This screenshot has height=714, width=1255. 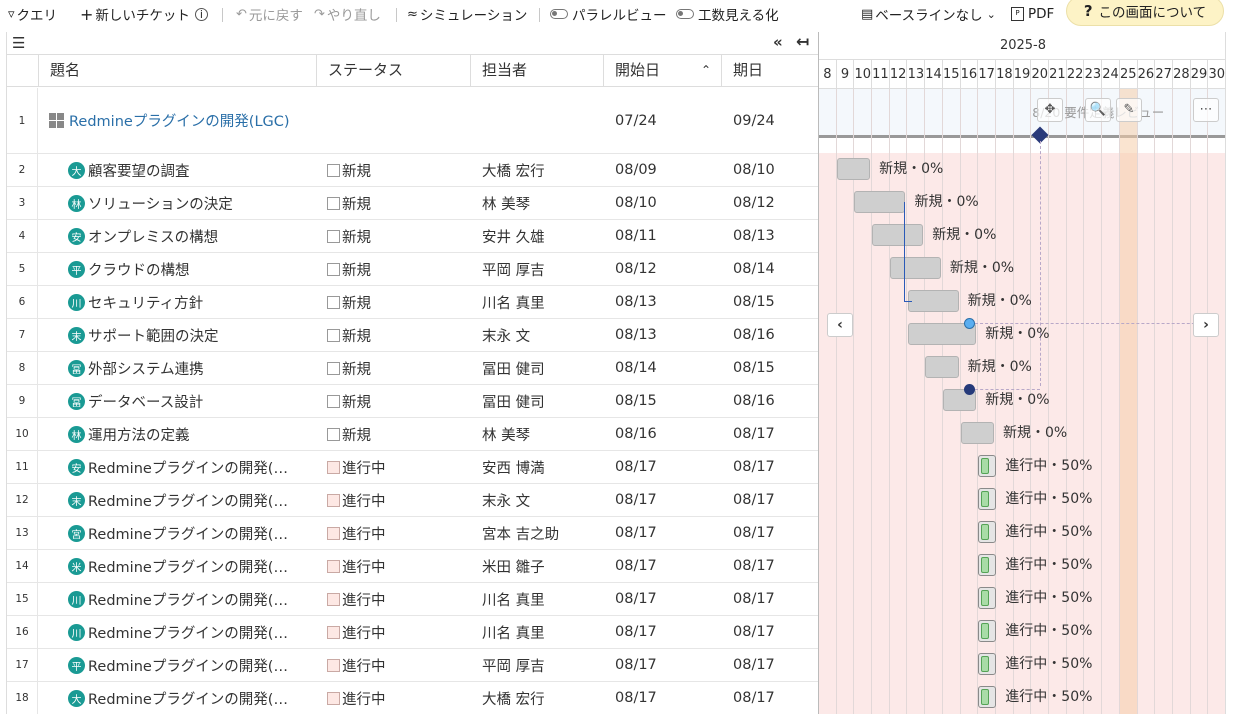 I want to click on column-header-assignee: 担当者, so click(x=536, y=70).